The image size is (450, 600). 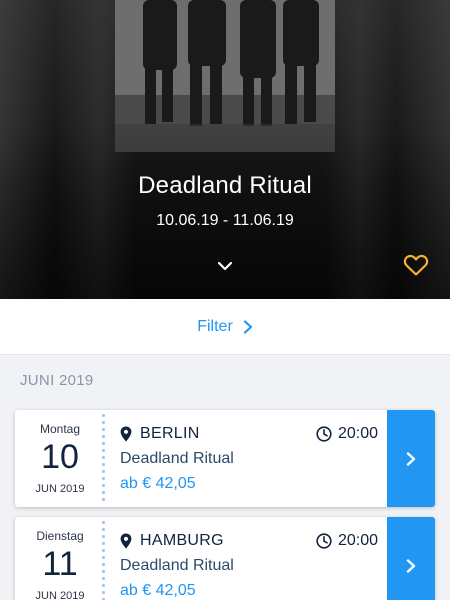 I want to click on event-info: BERLIN 20:00 Deadland Ritual ab € 42,05, so click(x=254, y=458).